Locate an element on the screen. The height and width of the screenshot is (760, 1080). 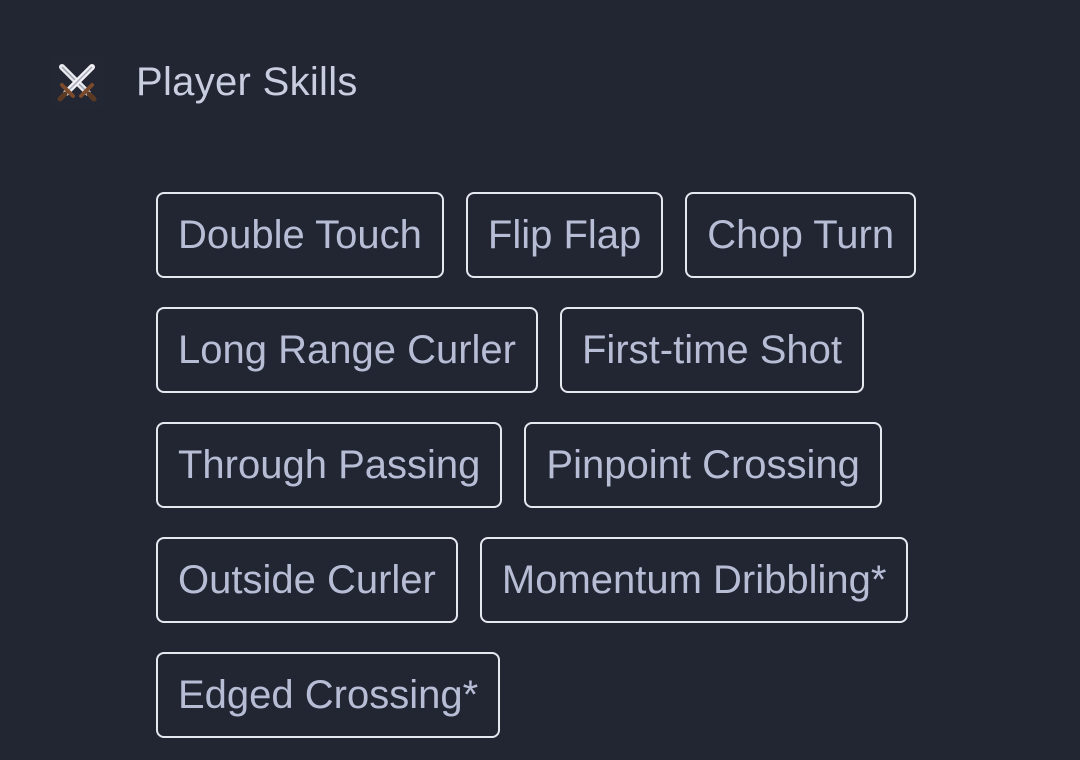
chip-row: Edged Crossing* is located at coordinates (556, 695).